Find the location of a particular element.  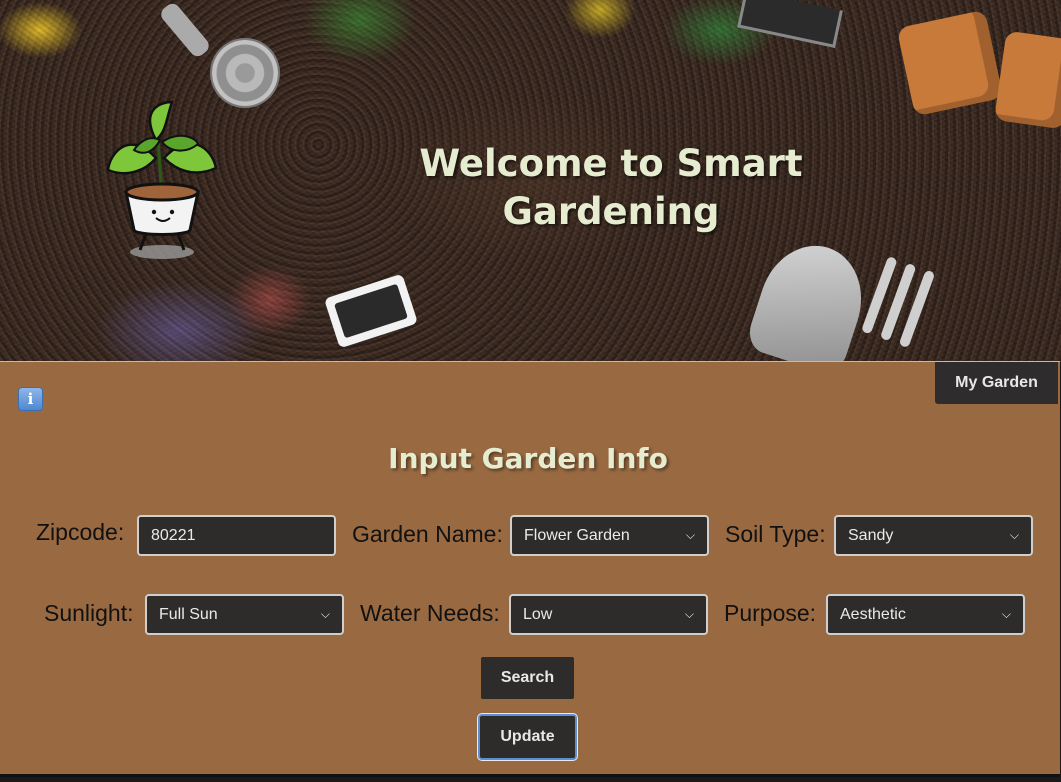

update-button: Update is located at coordinates (527, 737).